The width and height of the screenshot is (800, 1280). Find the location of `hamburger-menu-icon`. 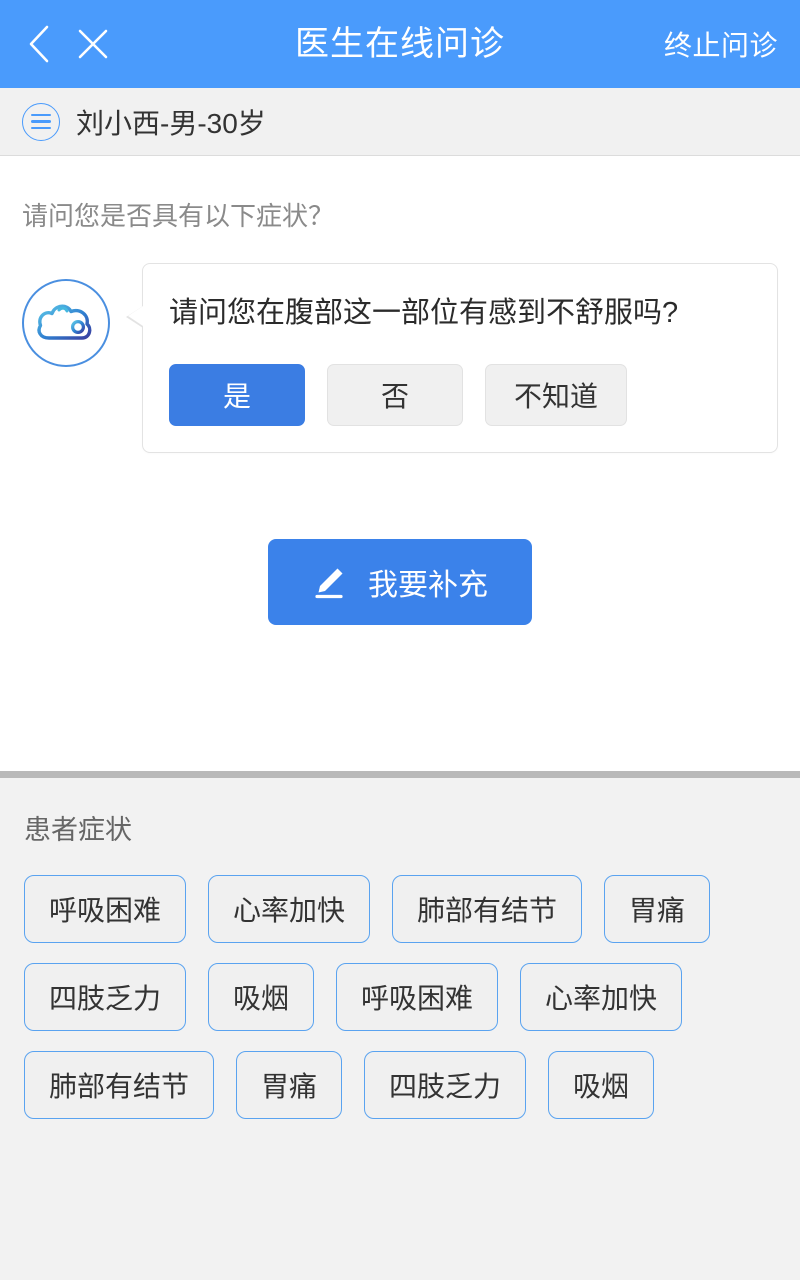

hamburger-menu-icon is located at coordinates (41, 121).